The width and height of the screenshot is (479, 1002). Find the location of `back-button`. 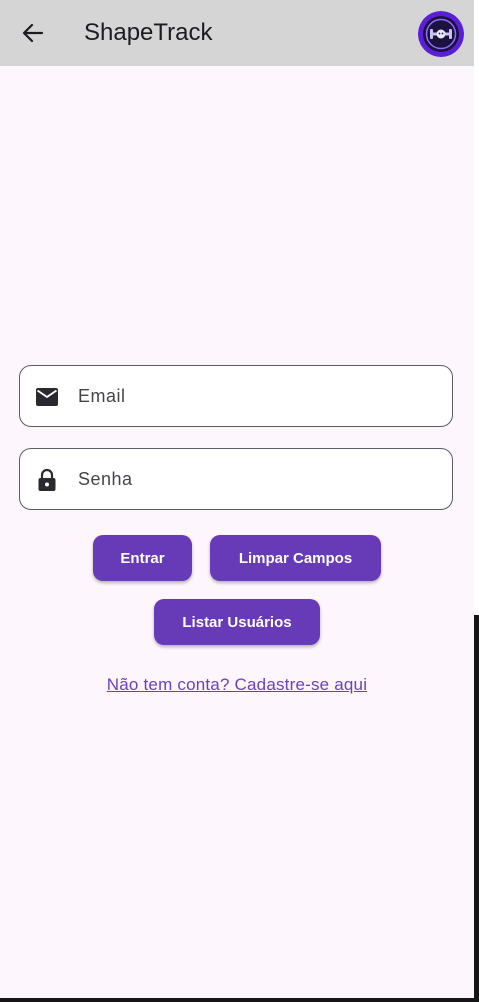

back-button is located at coordinates (33, 33).